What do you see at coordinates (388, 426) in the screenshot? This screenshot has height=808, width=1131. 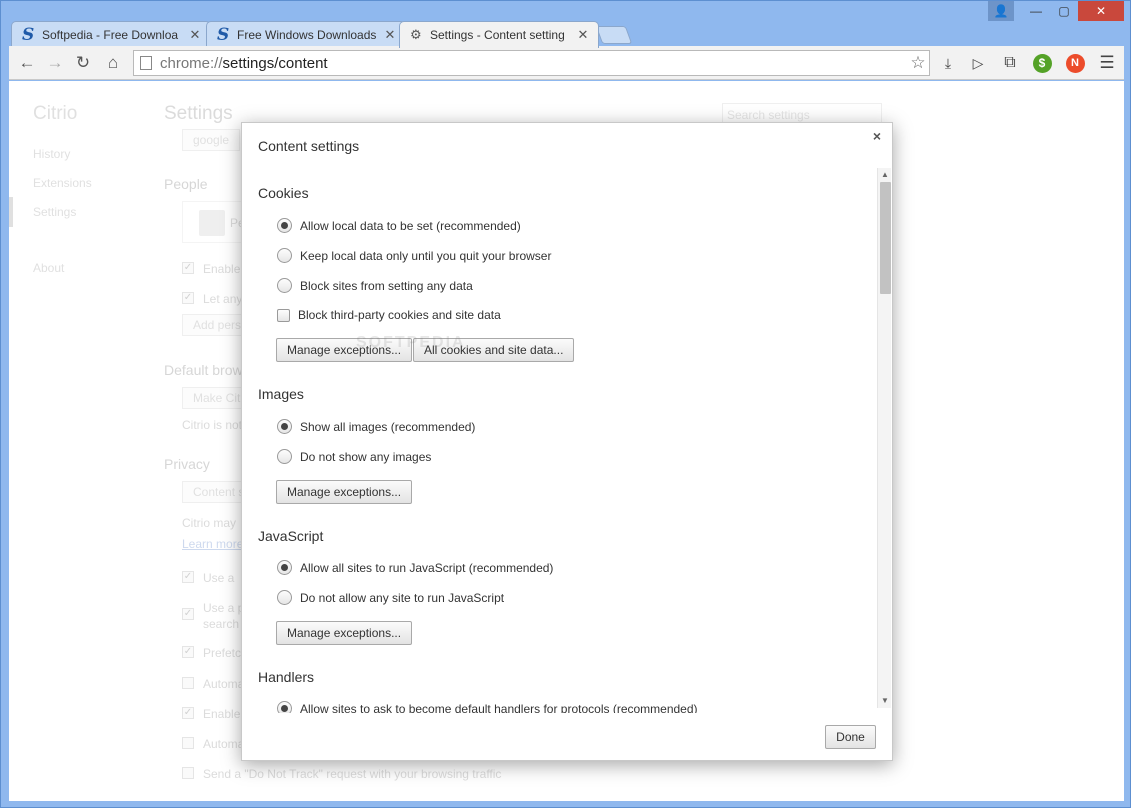 I see `radio-label: Show all images (recommended)` at bounding box center [388, 426].